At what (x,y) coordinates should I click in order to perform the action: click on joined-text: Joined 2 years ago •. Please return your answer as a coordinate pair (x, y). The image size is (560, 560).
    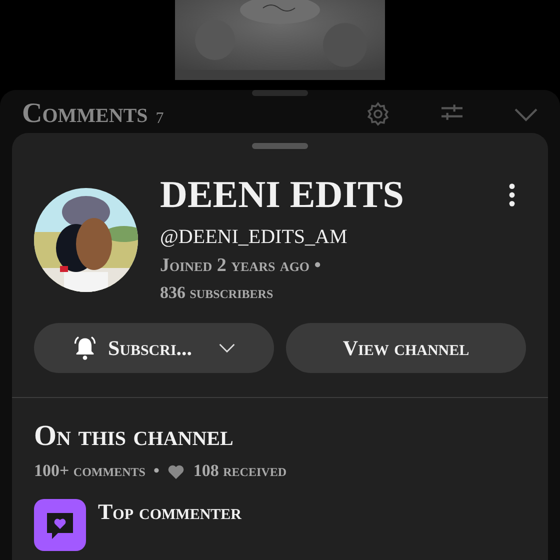
    Looking at the image, I should click on (241, 266).